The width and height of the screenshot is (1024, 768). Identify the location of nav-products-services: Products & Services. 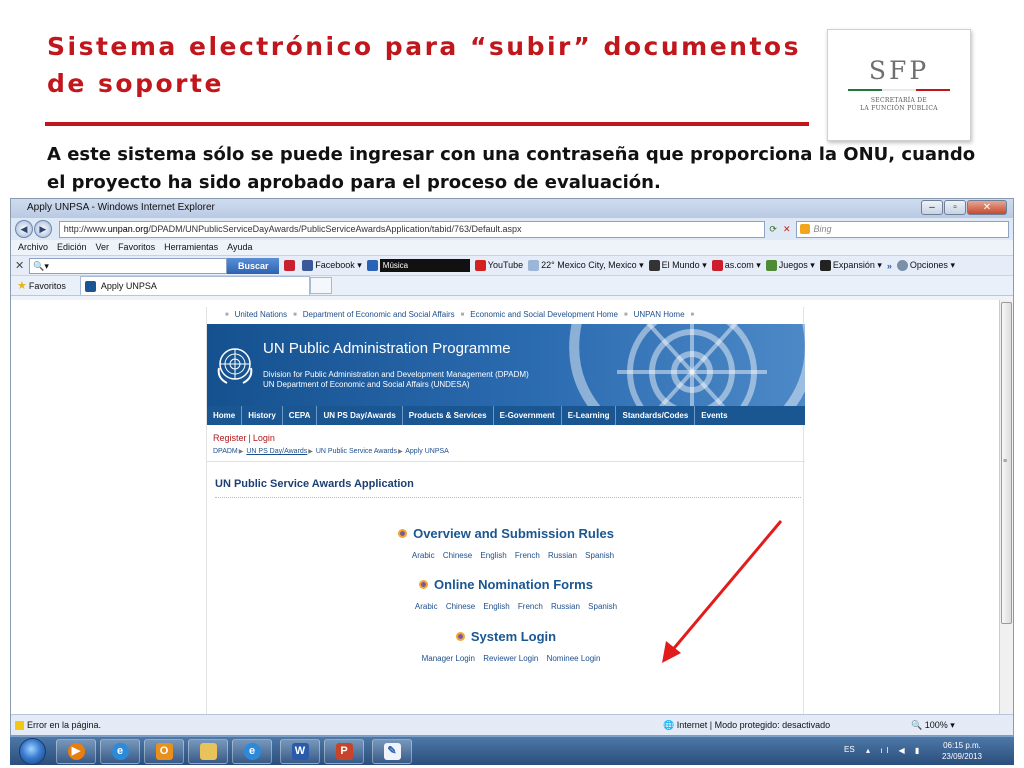
(448, 415).